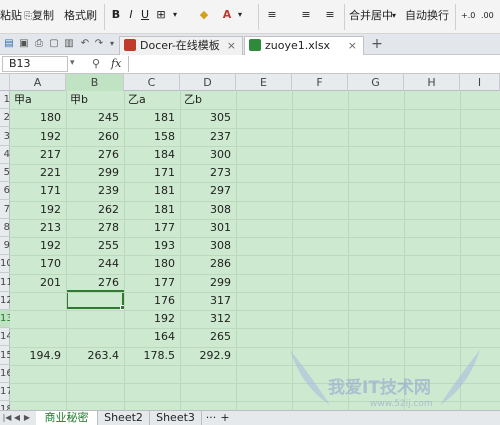 This screenshot has height=425, width=500. Describe the element at coordinates (36, 155) in the screenshot. I see `data-cell: 217` at that location.